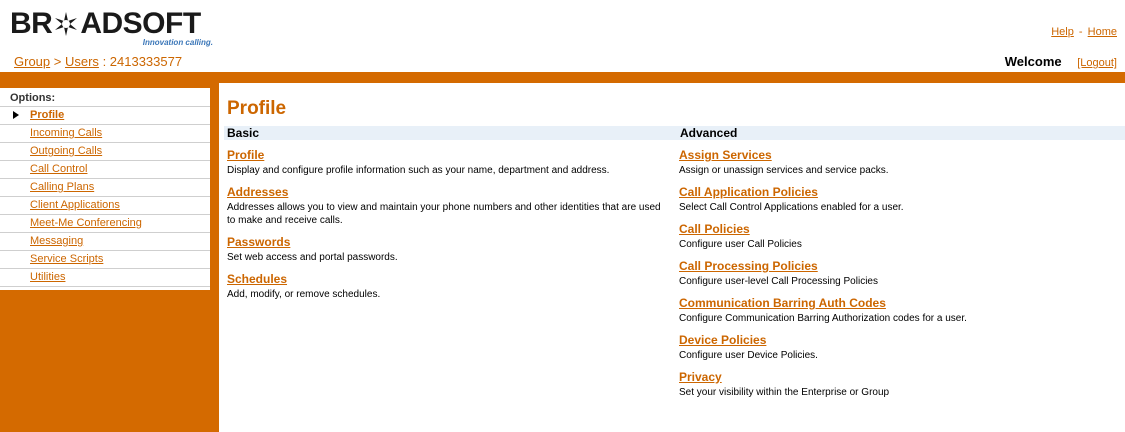 This screenshot has width=1125, height=432. What do you see at coordinates (782, 303) in the screenshot?
I see `communication-barring-auth-codes-link: Communication Barring Auth Codes` at bounding box center [782, 303].